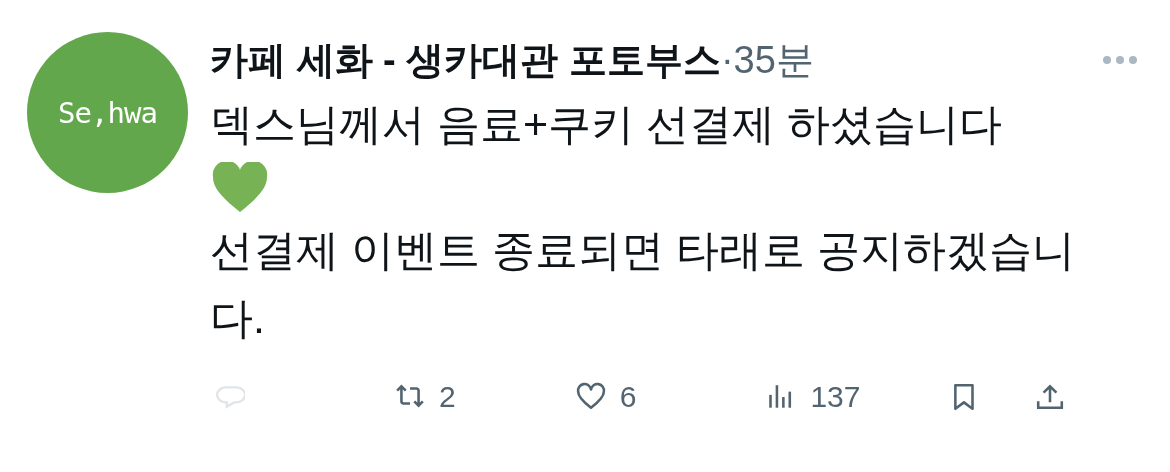 Image resolution: width=1170 pixels, height=472 pixels. Describe the element at coordinates (107, 112) in the screenshot. I see `avatar-text: Se,hwa` at that location.